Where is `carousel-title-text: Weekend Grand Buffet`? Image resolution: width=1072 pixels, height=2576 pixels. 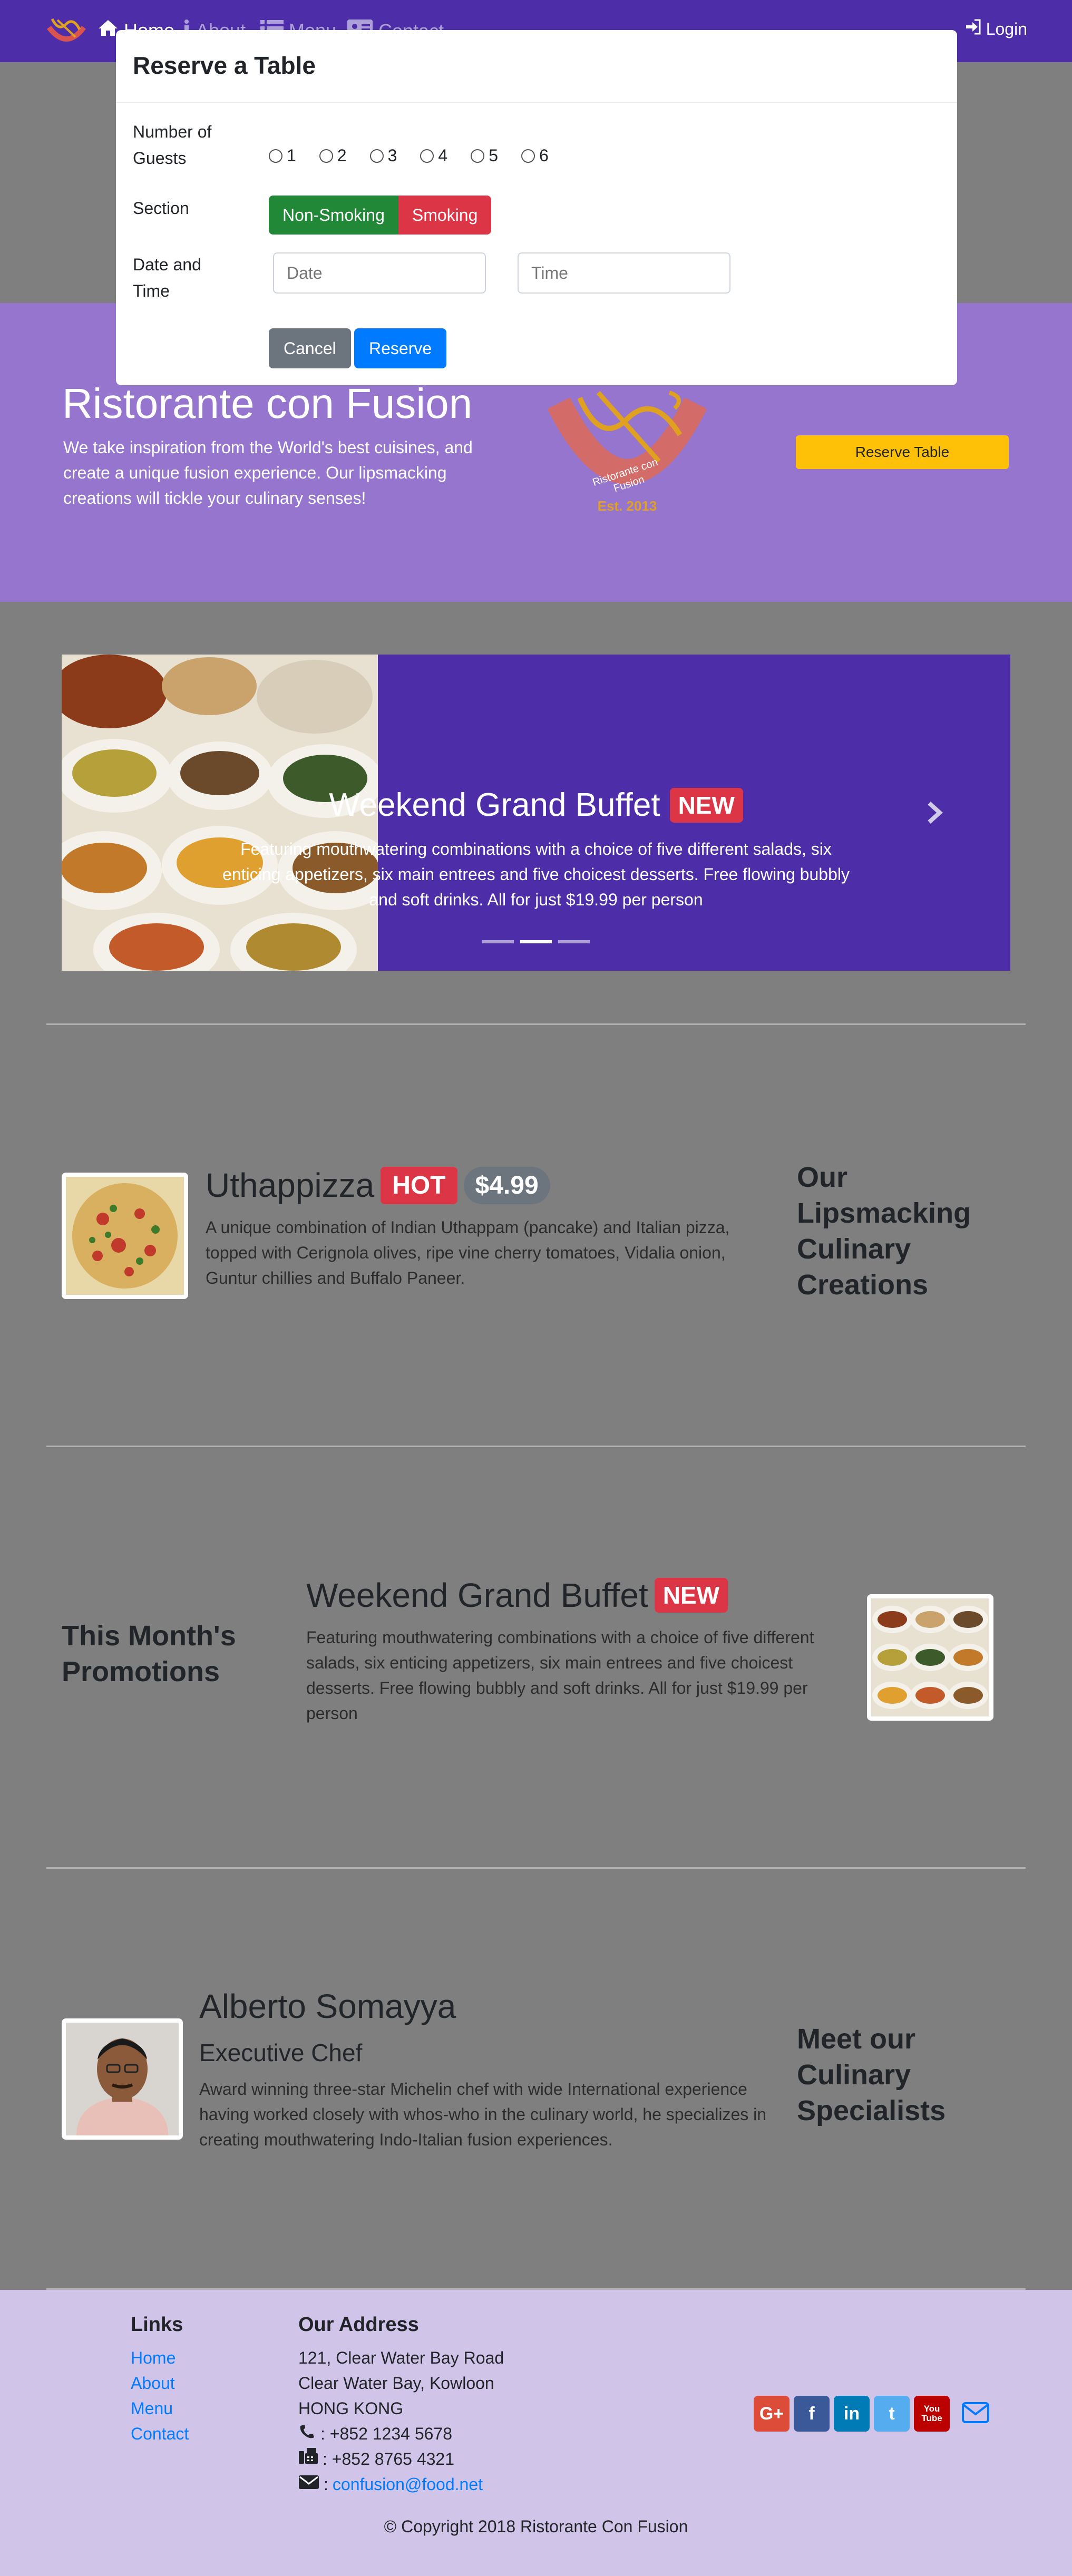 carousel-title-text: Weekend Grand Buffet is located at coordinates (494, 805).